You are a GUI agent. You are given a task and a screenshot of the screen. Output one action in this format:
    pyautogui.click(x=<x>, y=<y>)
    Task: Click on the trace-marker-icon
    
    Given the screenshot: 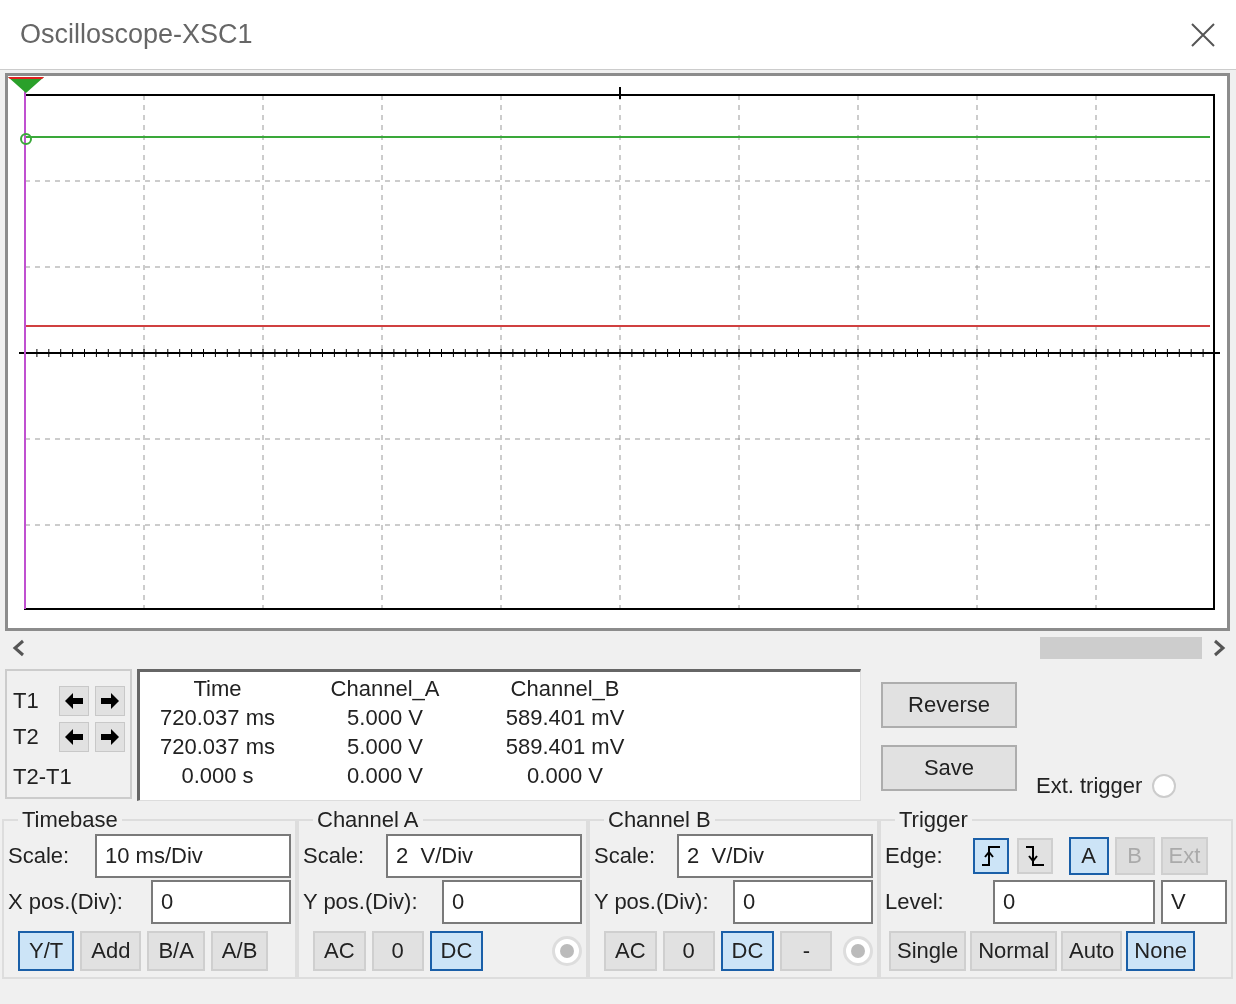 What is the action you would take?
    pyautogui.click(x=26, y=139)
    